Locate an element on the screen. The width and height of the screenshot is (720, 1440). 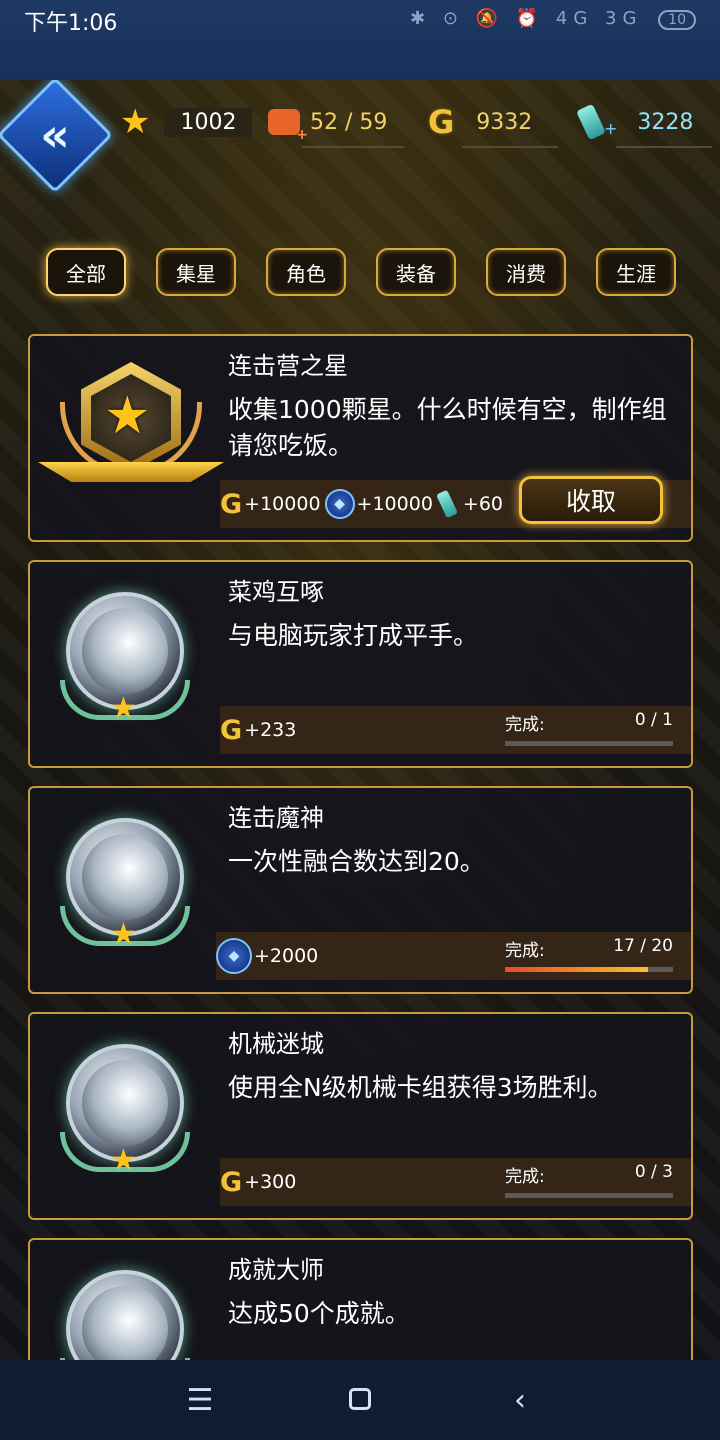
stars-counter: ★ 1002 is located at coordinates (186, 122).